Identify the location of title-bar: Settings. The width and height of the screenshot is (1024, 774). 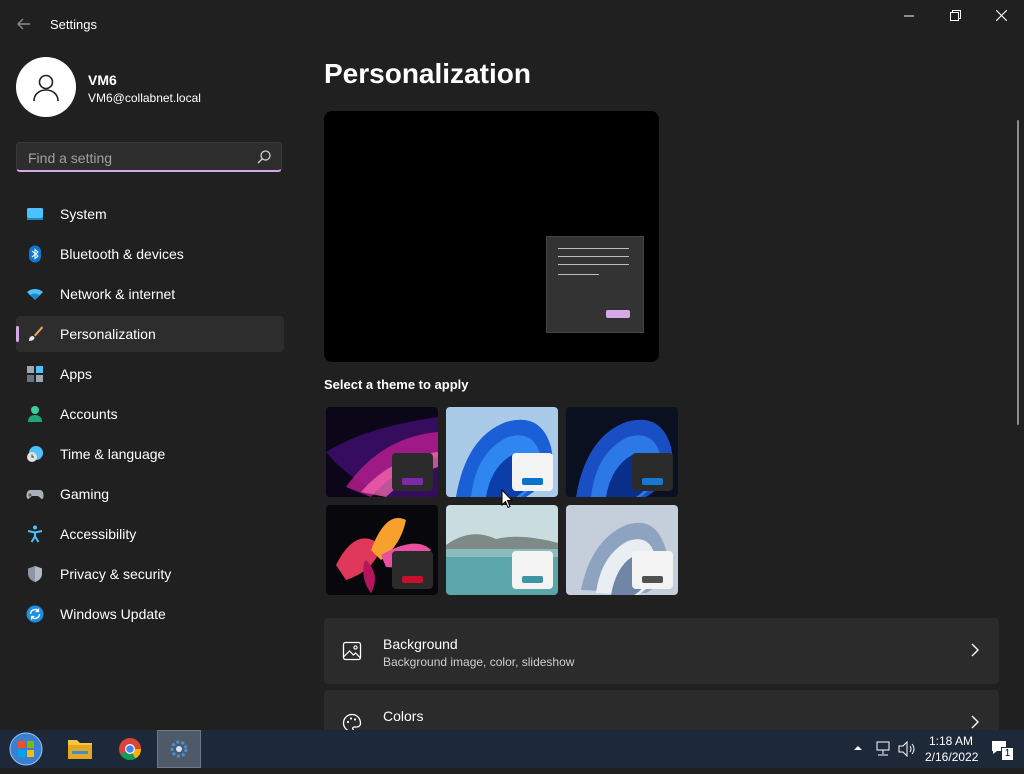
(512, 24).